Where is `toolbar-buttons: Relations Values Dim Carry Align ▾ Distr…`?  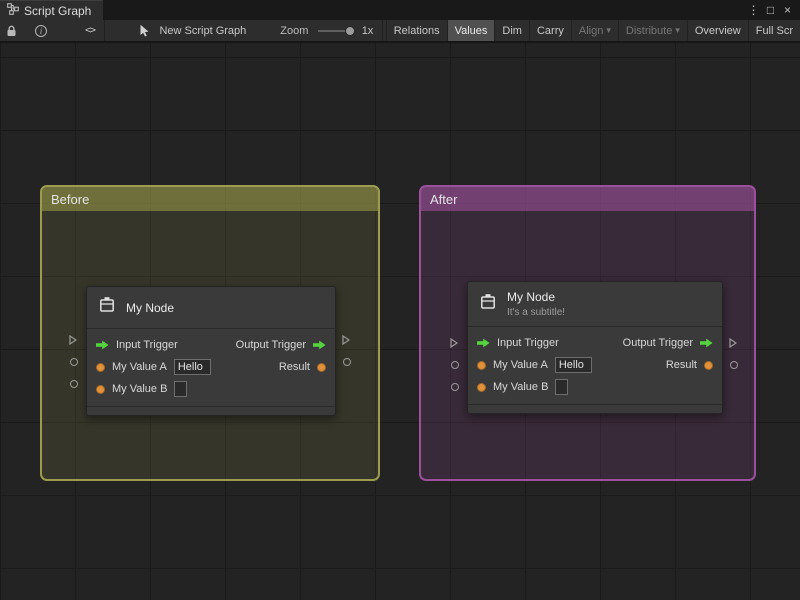
toolbar-buttons: Relations Values Dim Carry Align ▾ Distr… is located at coordinates (592, 30).